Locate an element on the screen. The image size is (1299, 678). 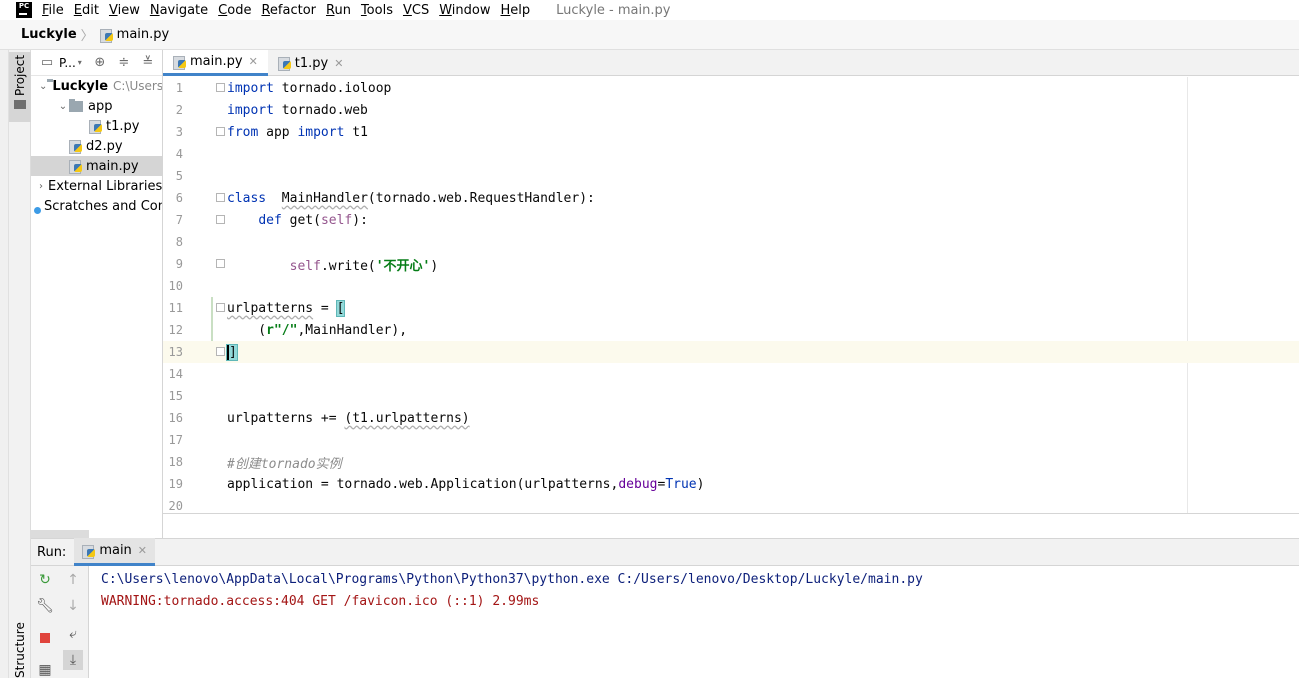
collapse-all-icon: ≚ is located at coordinates (148, 63).